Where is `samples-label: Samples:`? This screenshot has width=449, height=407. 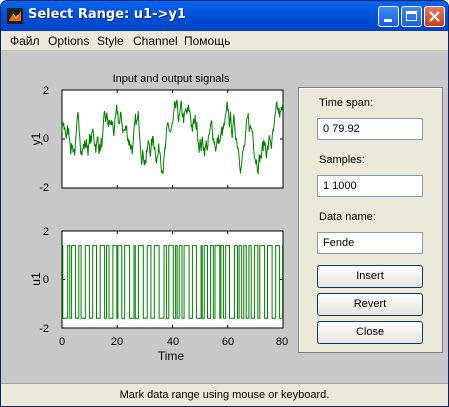 samples-label: Samples: is located at coordinates (342, 160).